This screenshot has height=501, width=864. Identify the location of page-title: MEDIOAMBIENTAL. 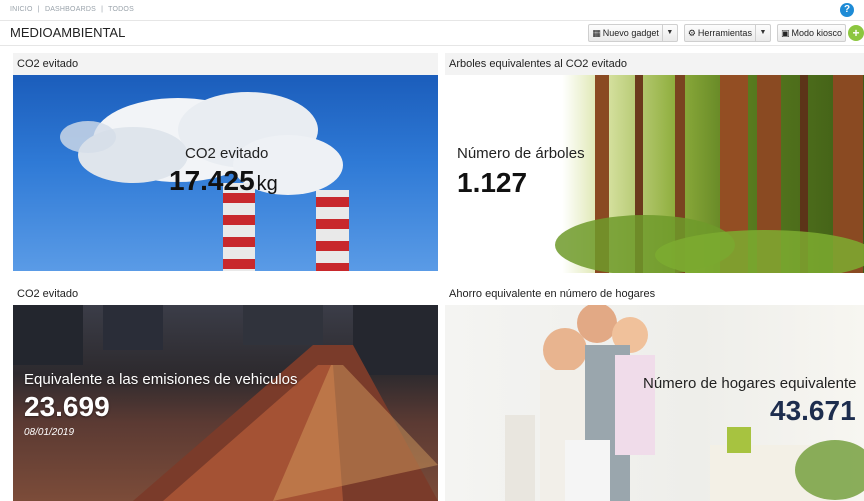
(68, 32).